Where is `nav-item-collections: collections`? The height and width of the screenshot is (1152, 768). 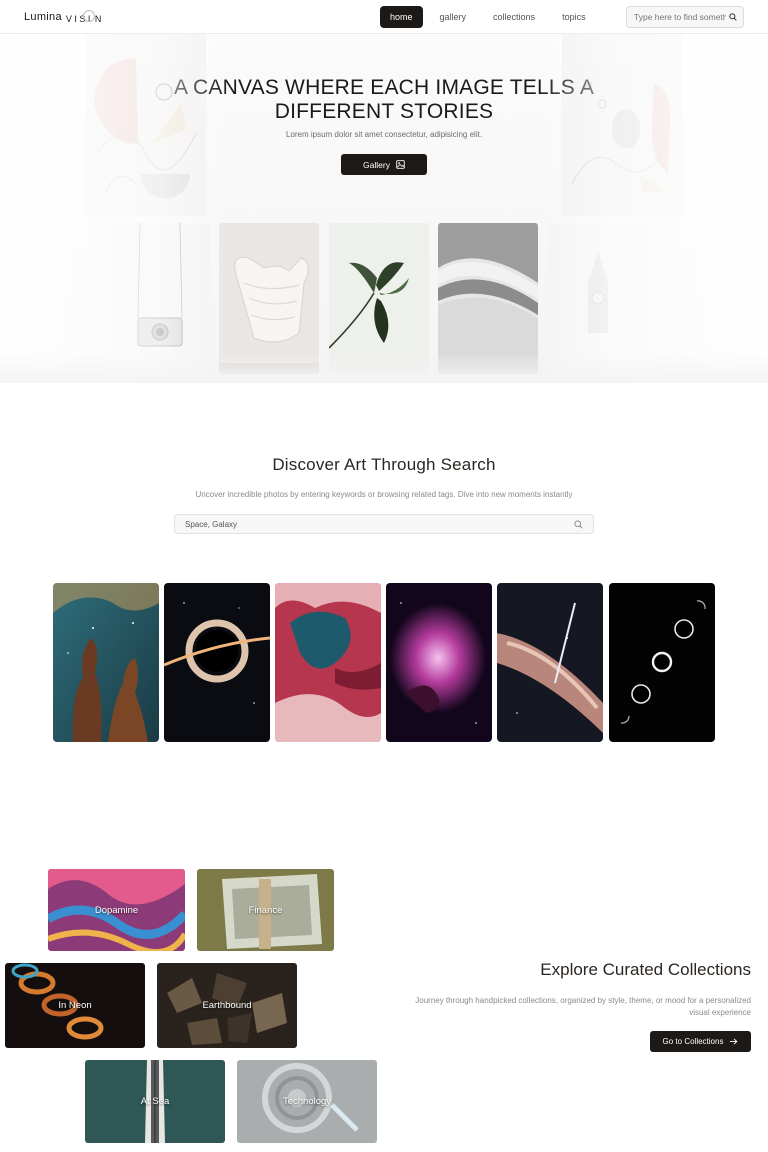 nav-item-collections: collections is located at coordinates (514, 17).